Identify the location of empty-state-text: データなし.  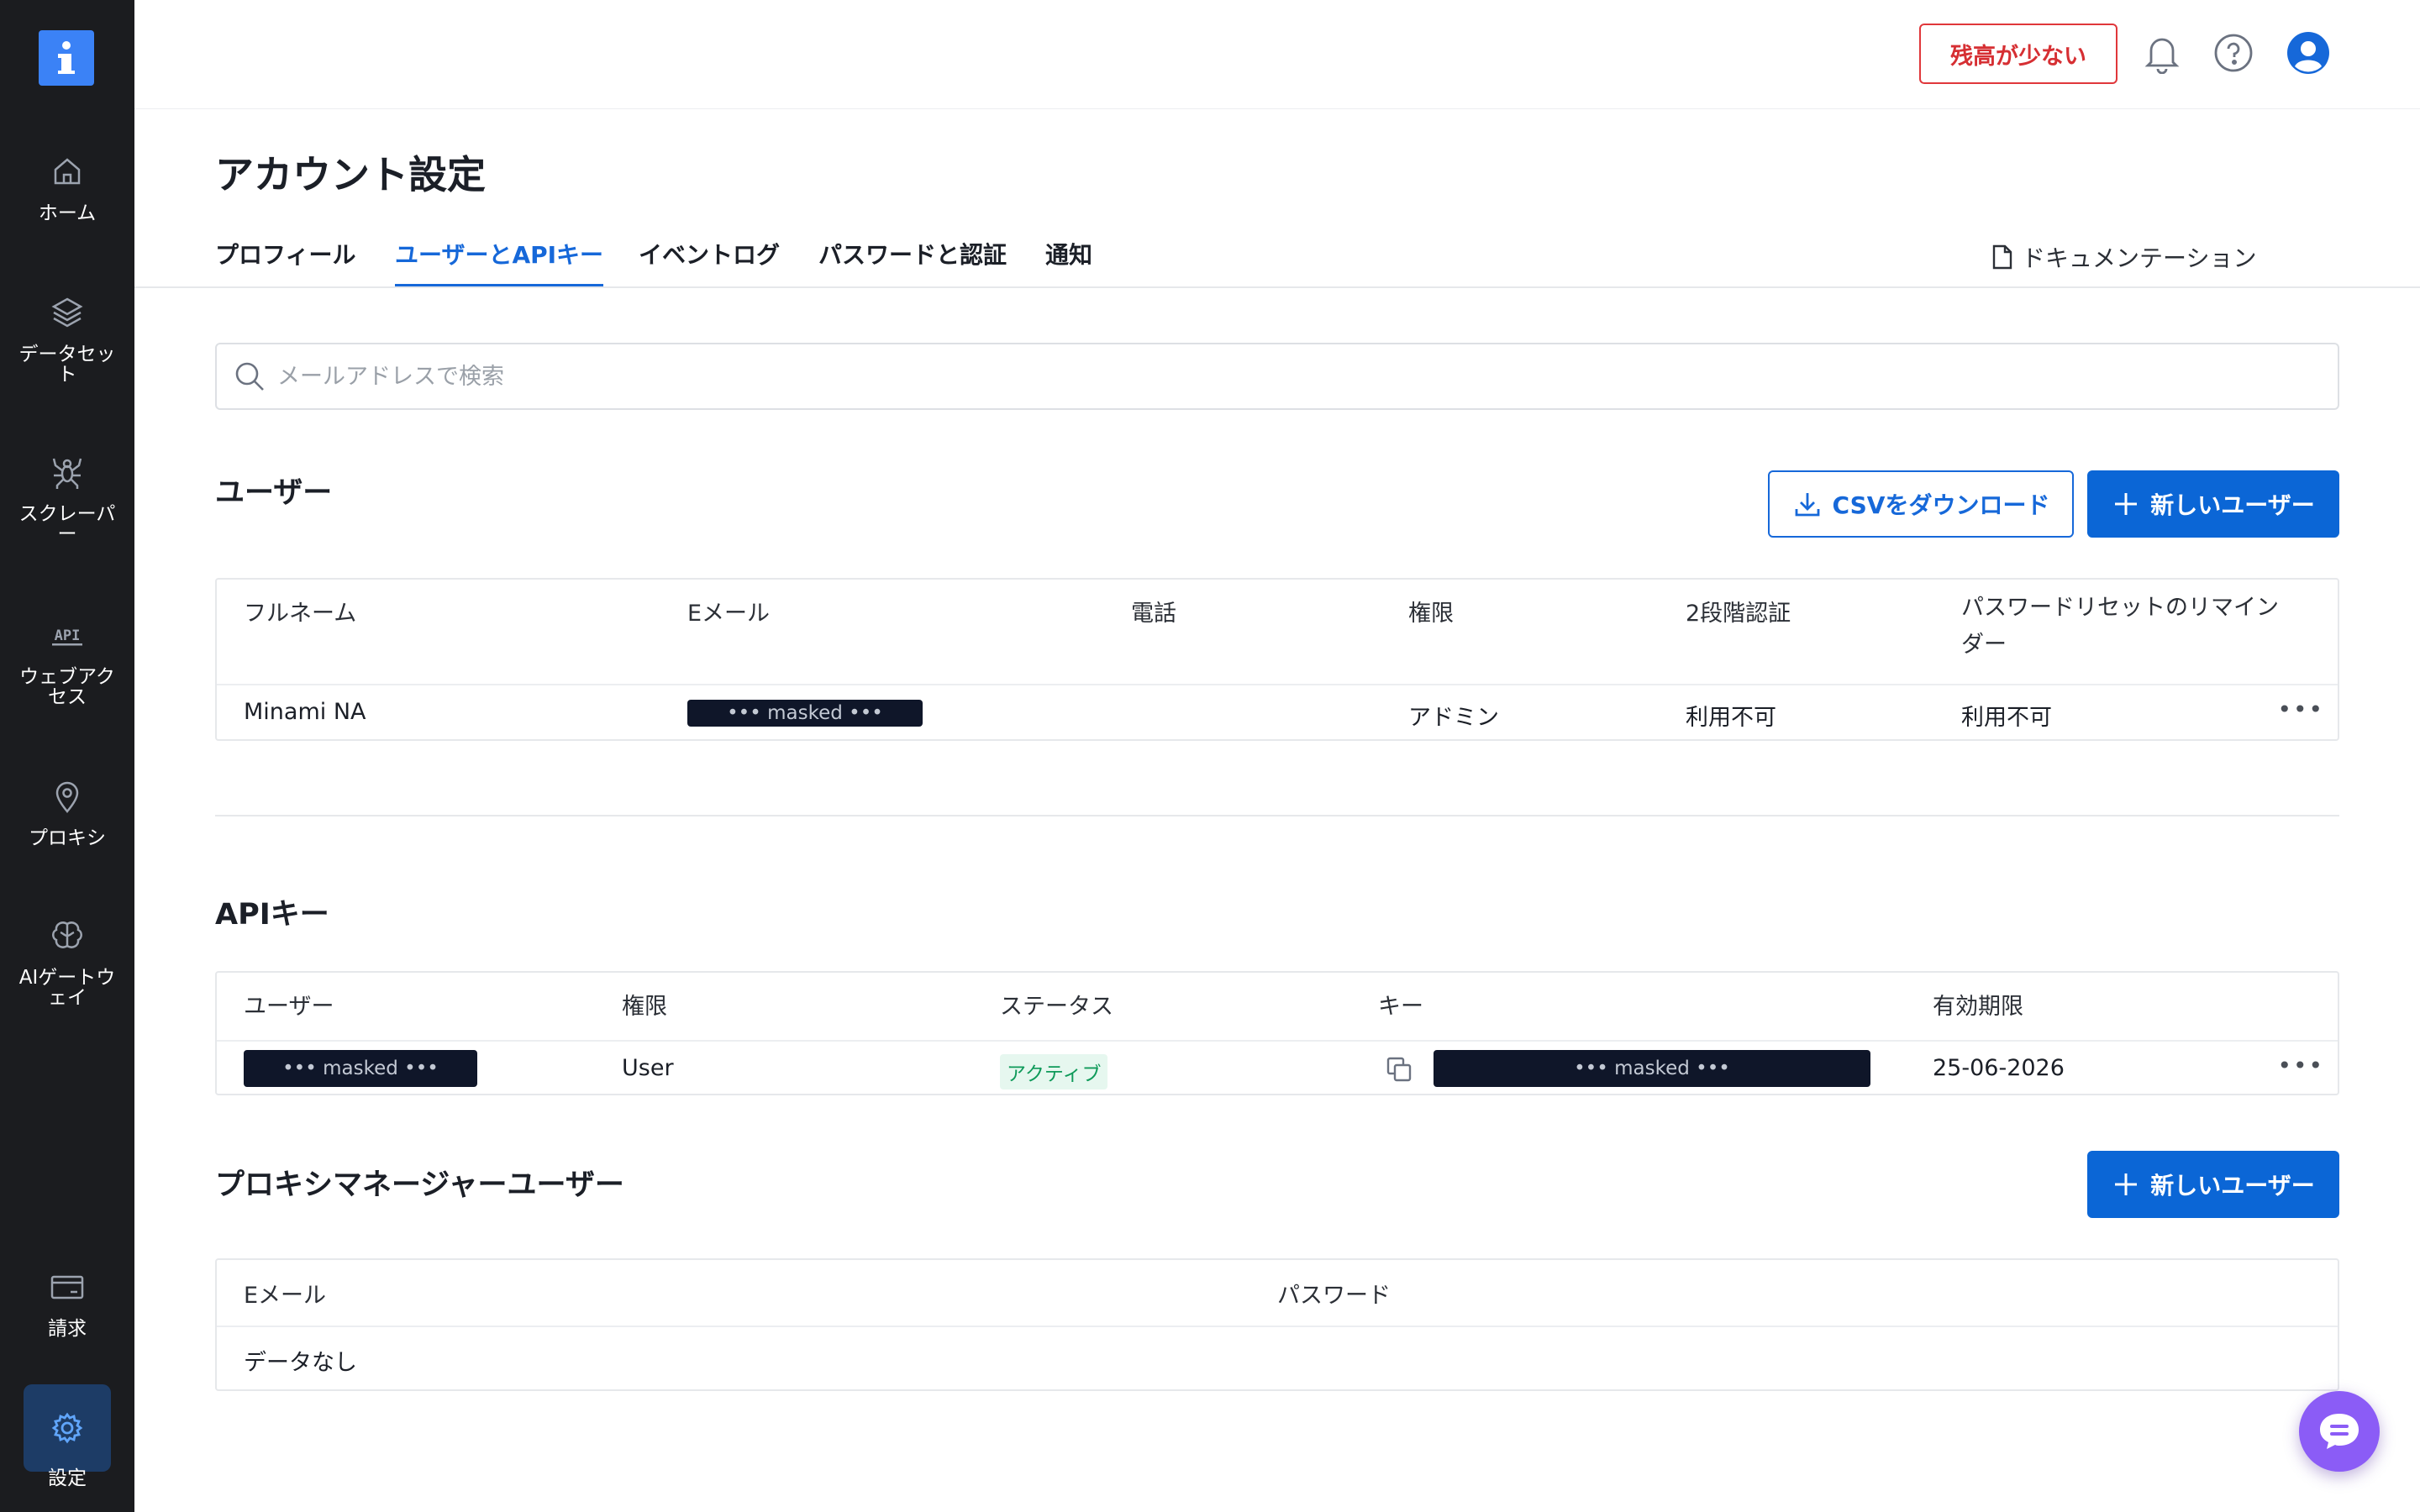
(300, 1363).